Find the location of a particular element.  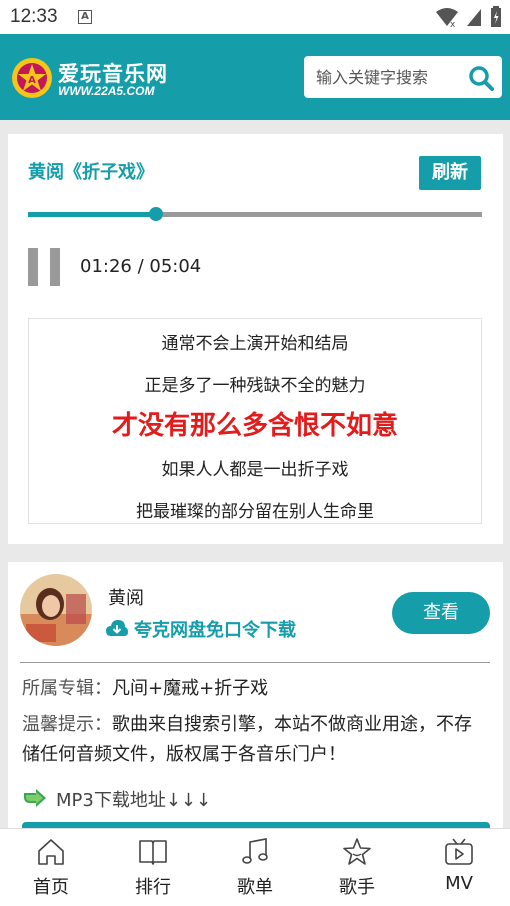

refresh-button: 刷新 is located at coordinates (450, 173).